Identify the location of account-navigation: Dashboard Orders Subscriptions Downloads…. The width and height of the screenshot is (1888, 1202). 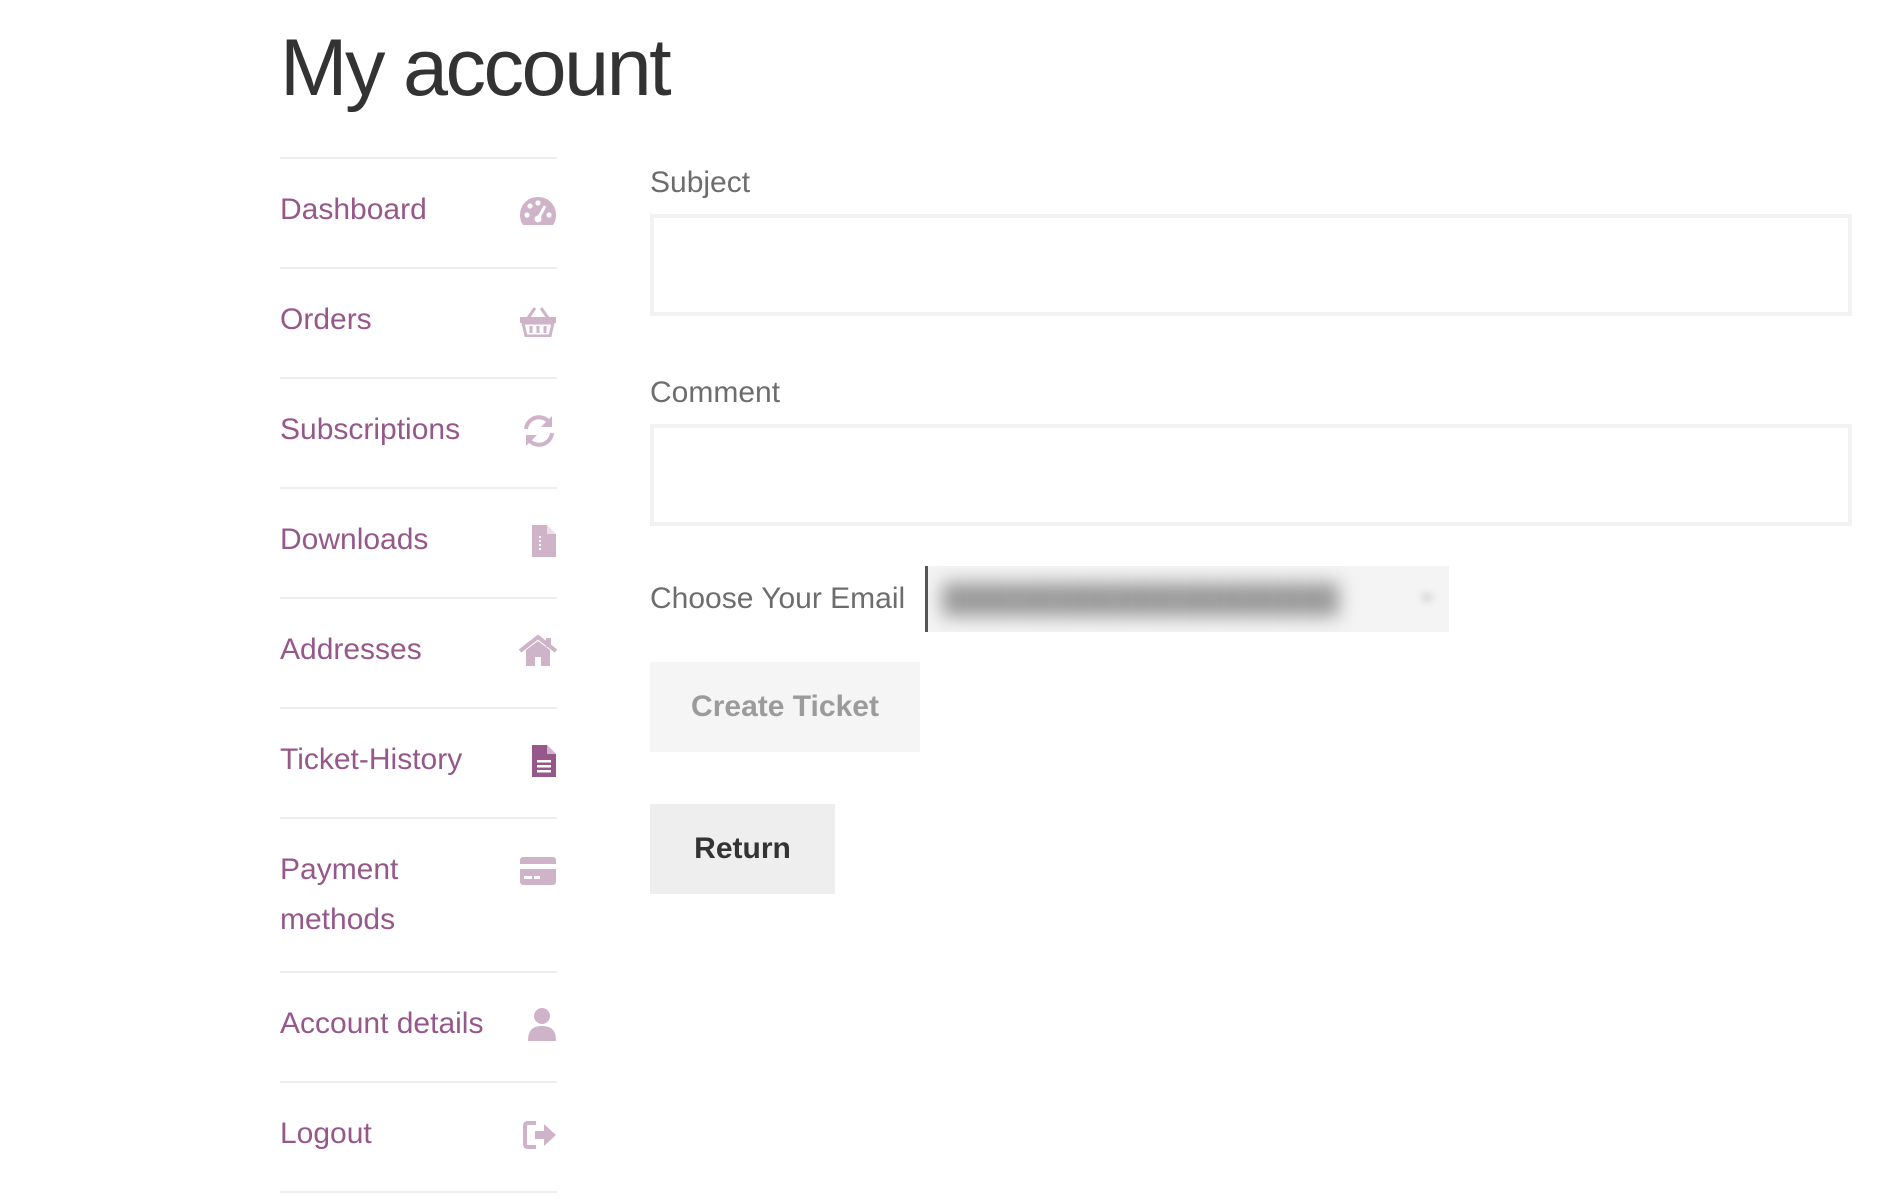
(418, 675).